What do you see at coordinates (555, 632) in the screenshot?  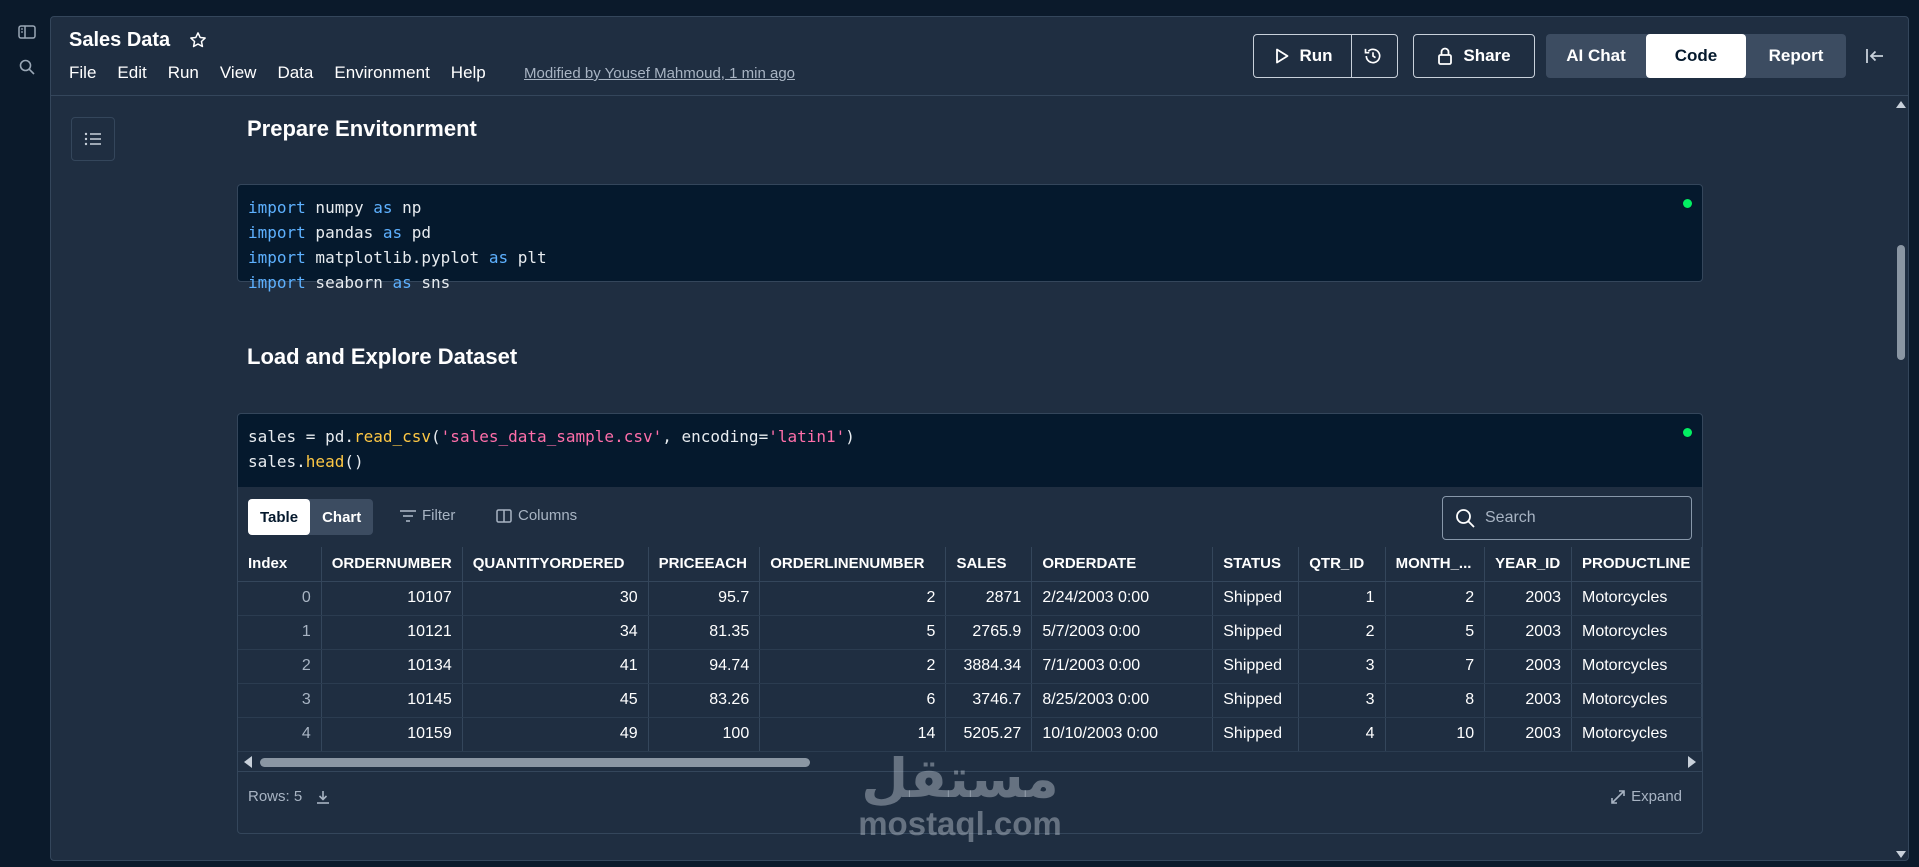 I see `table-cell: 34` at bounding box center [555, 632].